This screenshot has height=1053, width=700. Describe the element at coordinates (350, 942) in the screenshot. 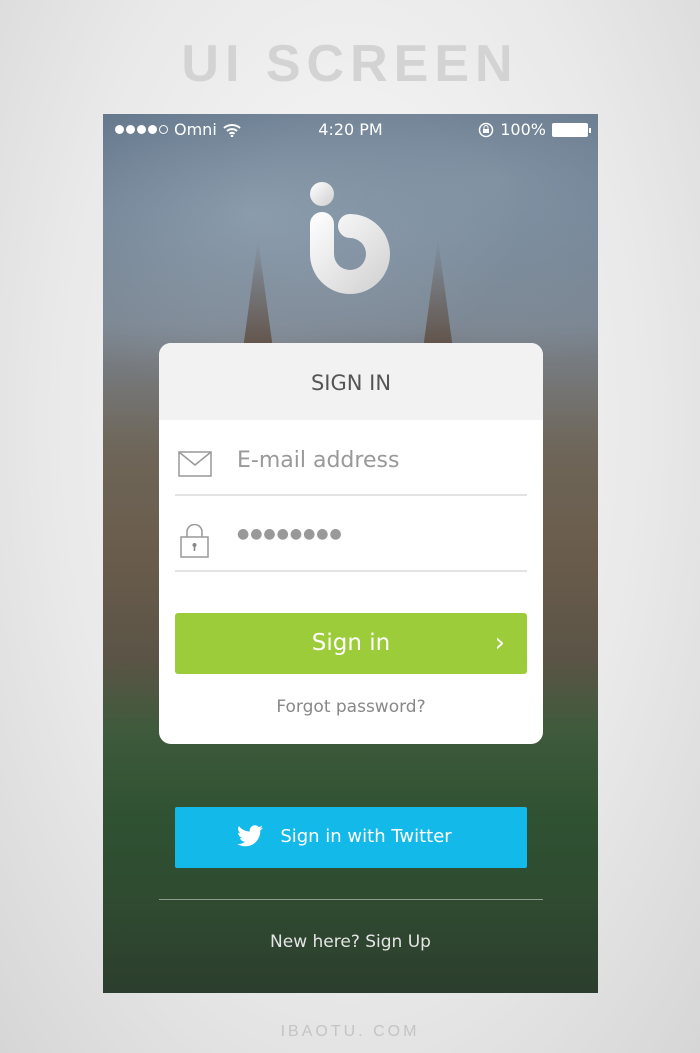

I see `sign-up-link: New here? Sign Up` at that location.